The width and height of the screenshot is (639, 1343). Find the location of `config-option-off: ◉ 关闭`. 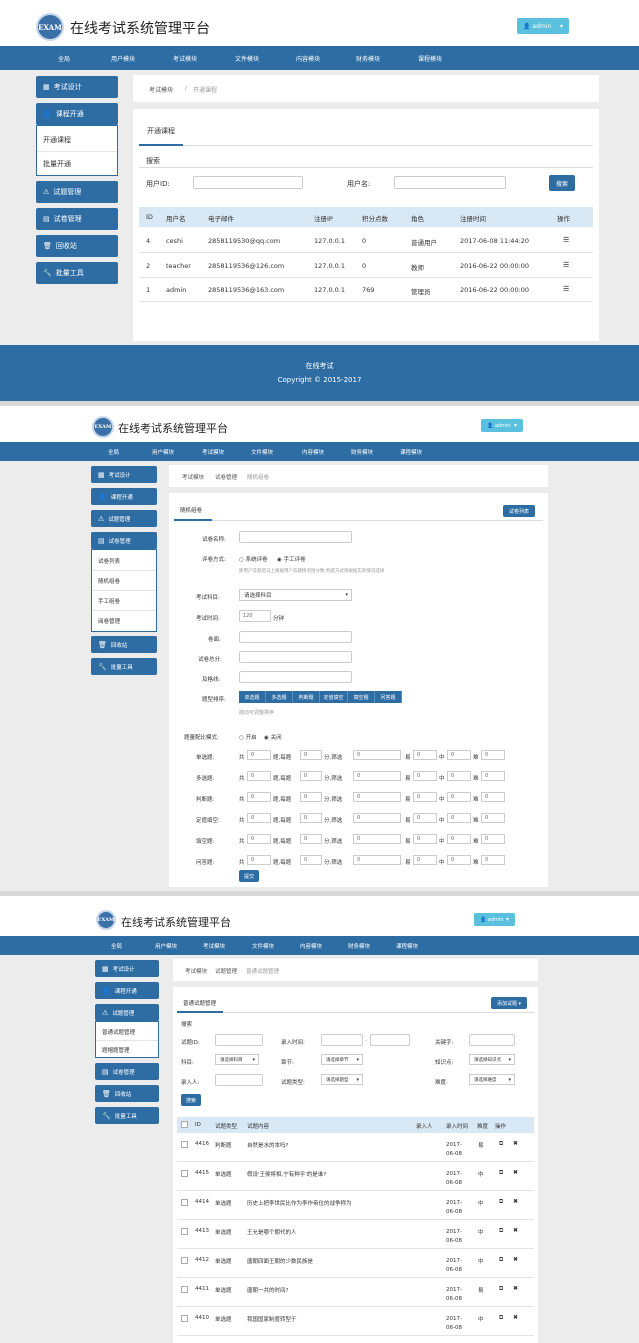

config-option-off: ◉ 关闭 is located at coordinates (273, 737).